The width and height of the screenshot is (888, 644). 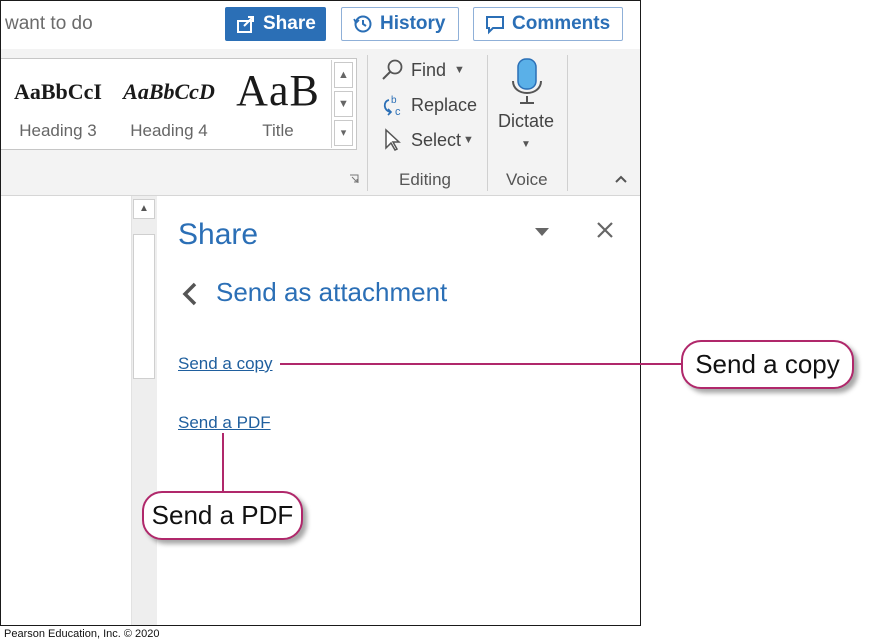 I want to click on style-name: Title, so click(x=278, y=130).